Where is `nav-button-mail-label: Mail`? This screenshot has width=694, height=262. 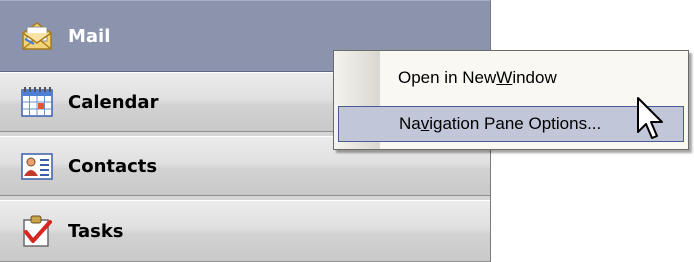
nav-button-mail-label: Mail is located at coordinates (89, 36).